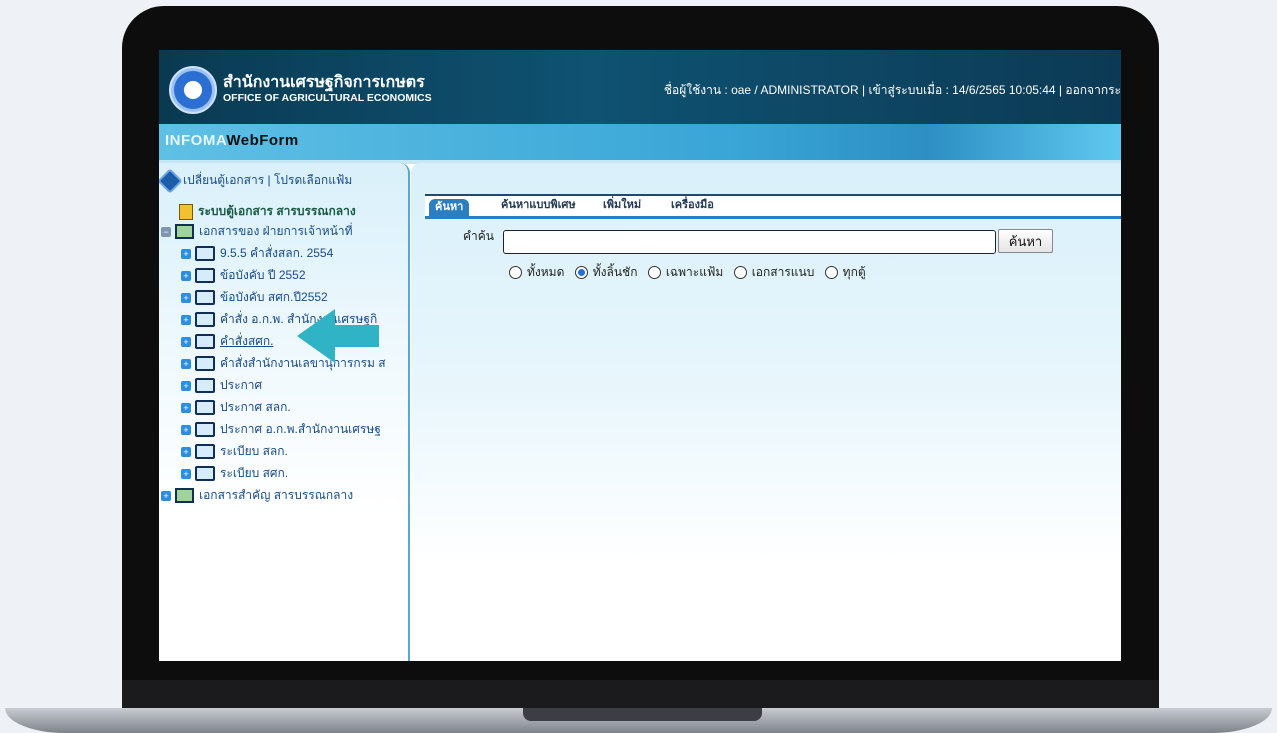 The image size is (1277, 733). Describe the element at coordinates (300, 429) in the screenshot. I see `tree-label: ประกาศ อ.ก.พ.สำนักงานเศรษฐ` at that location.